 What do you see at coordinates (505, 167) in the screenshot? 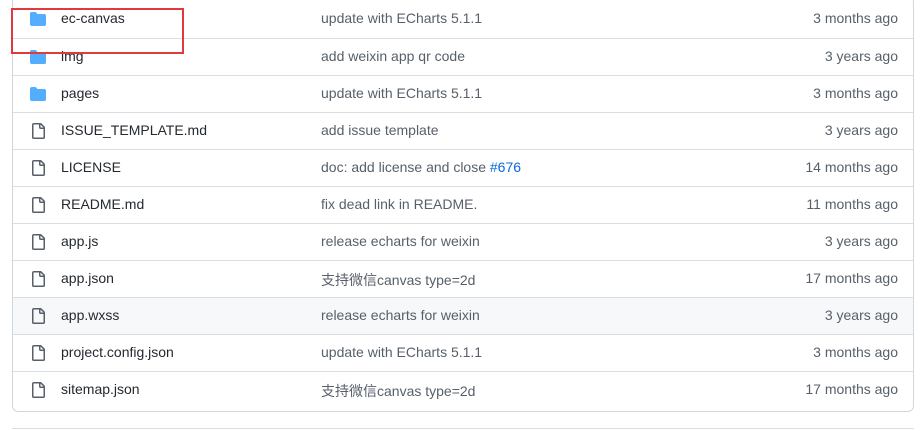
I see `issue-link: #676` at bounding box center [505, 167].